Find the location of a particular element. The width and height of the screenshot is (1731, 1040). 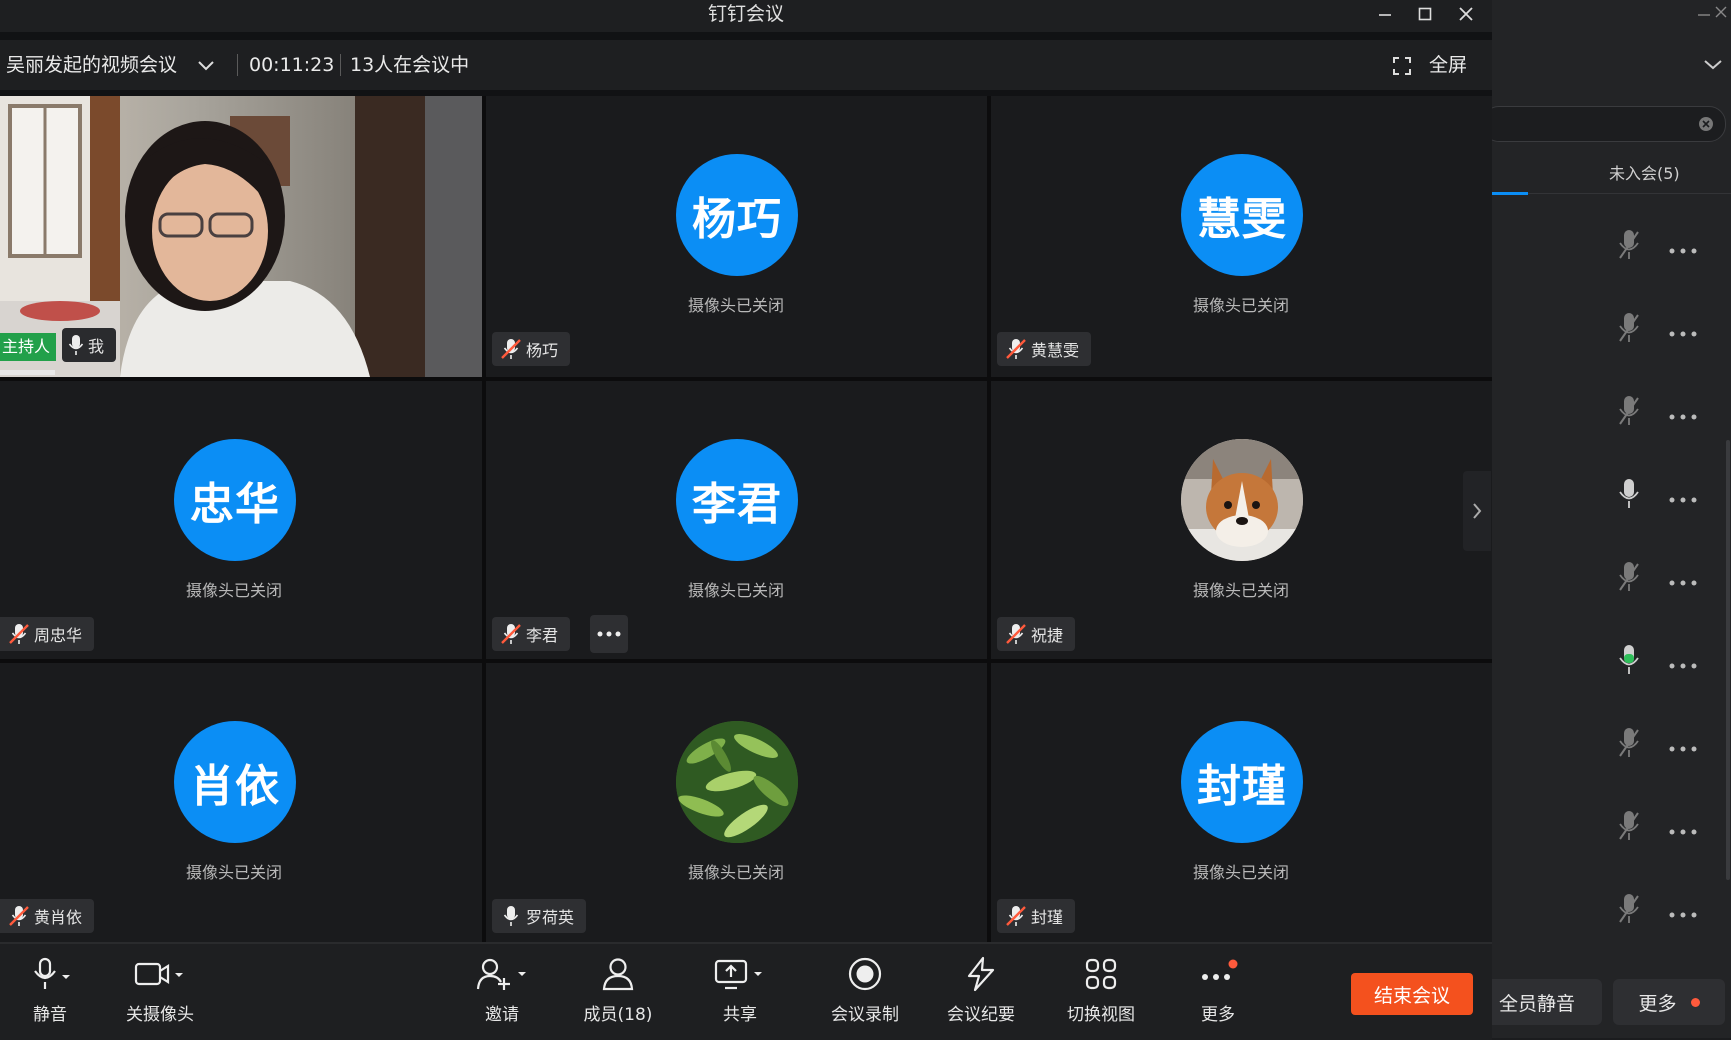

panel-expand-button is located at coordinates (1713, 65).